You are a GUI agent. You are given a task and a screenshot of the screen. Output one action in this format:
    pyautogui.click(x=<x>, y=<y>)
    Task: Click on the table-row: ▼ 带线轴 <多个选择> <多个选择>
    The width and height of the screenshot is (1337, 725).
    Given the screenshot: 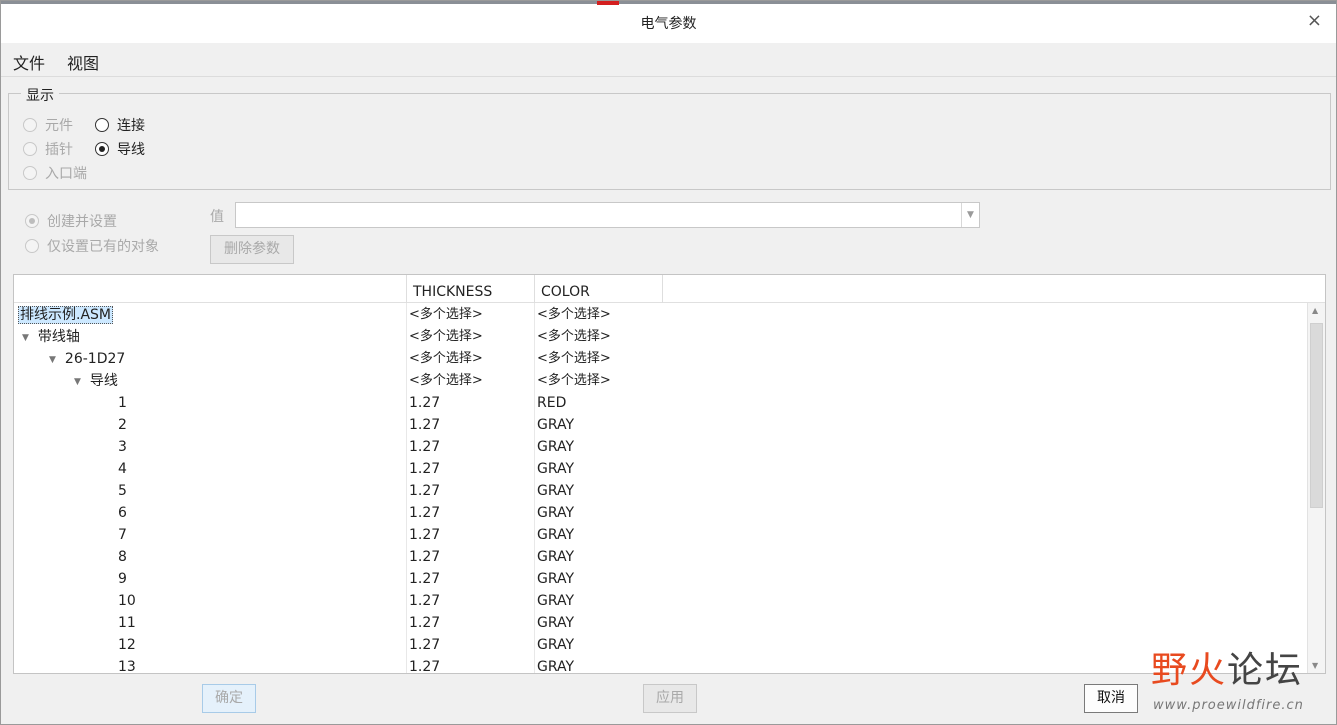 What is the action you would take?
    pyautogui.click(x=660, y=337)
    